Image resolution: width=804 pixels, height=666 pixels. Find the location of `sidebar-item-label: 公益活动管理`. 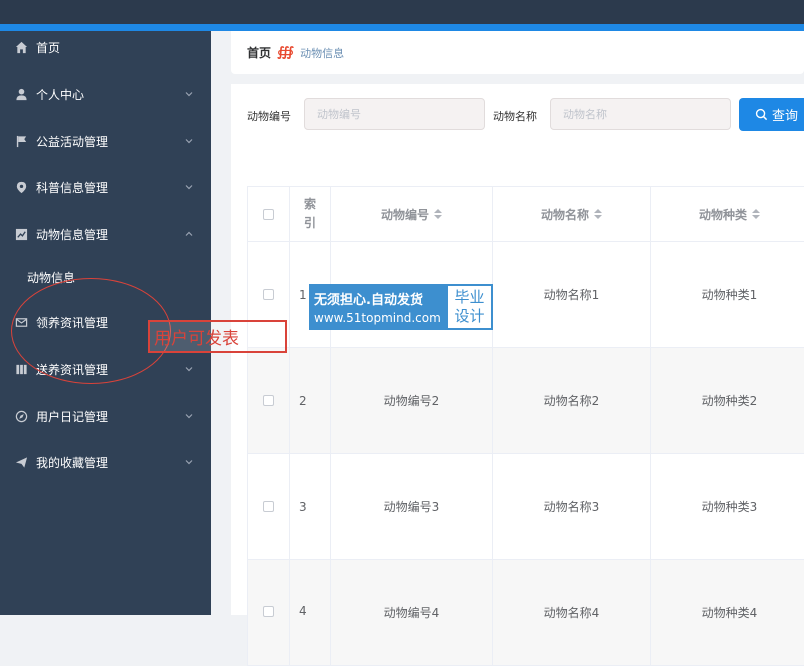

sidebar-item-label: 公益活动管理 is located at coordinates (72, 141).